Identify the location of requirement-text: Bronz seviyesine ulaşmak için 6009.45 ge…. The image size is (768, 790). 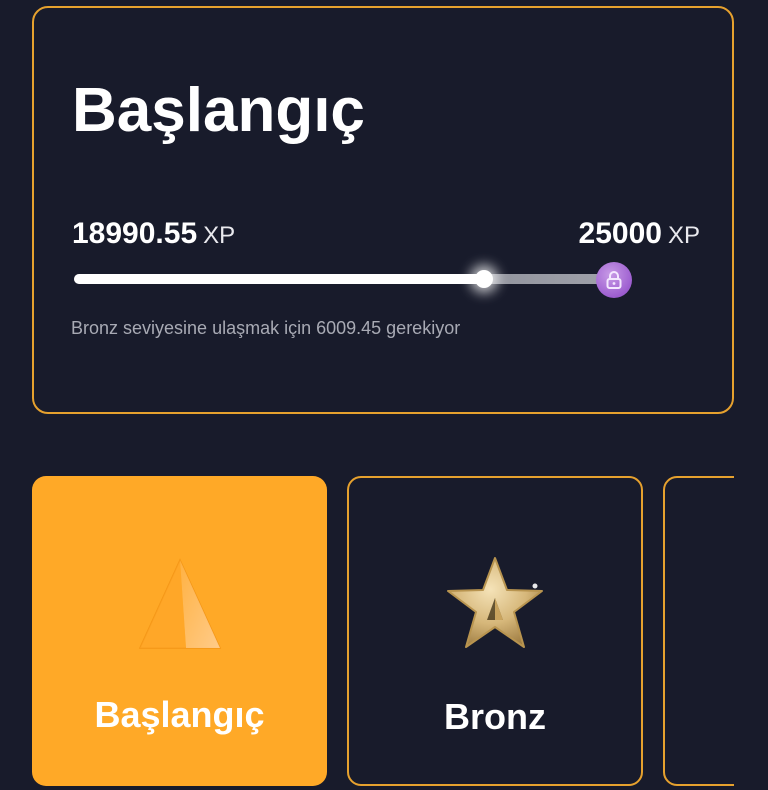
(266, 328).